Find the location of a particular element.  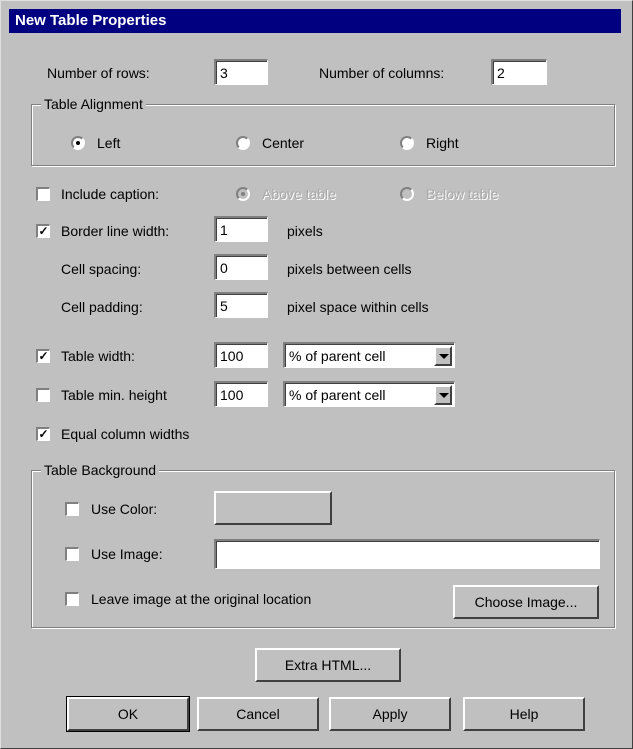

help-button: Help is located at coordinates (524, 714).